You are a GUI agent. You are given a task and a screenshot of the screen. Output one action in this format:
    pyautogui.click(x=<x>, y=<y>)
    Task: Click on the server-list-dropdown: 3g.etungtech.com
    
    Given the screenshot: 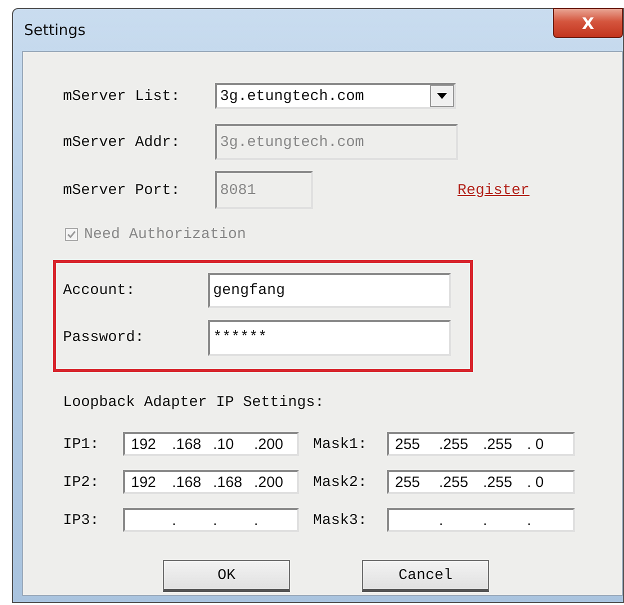 What is the action you would take?
    pyautogui.click(x=335, y=96)
    